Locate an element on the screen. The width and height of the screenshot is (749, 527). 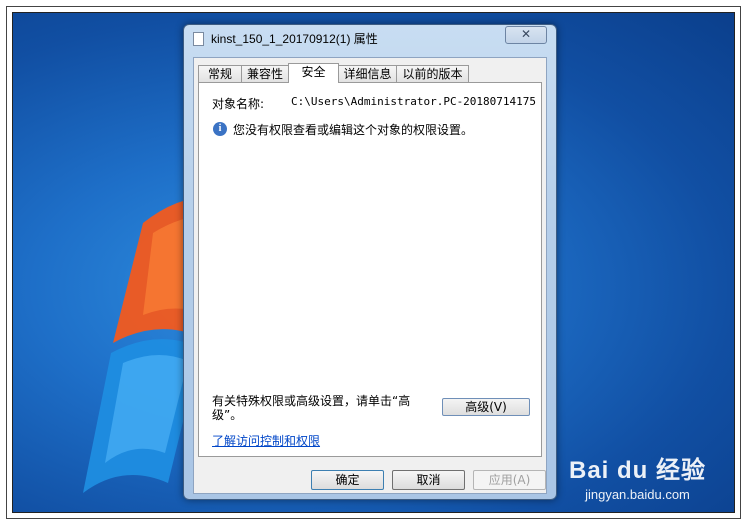
watermark-url: jingyan.baidu.com is located at coordinates (637, 494).